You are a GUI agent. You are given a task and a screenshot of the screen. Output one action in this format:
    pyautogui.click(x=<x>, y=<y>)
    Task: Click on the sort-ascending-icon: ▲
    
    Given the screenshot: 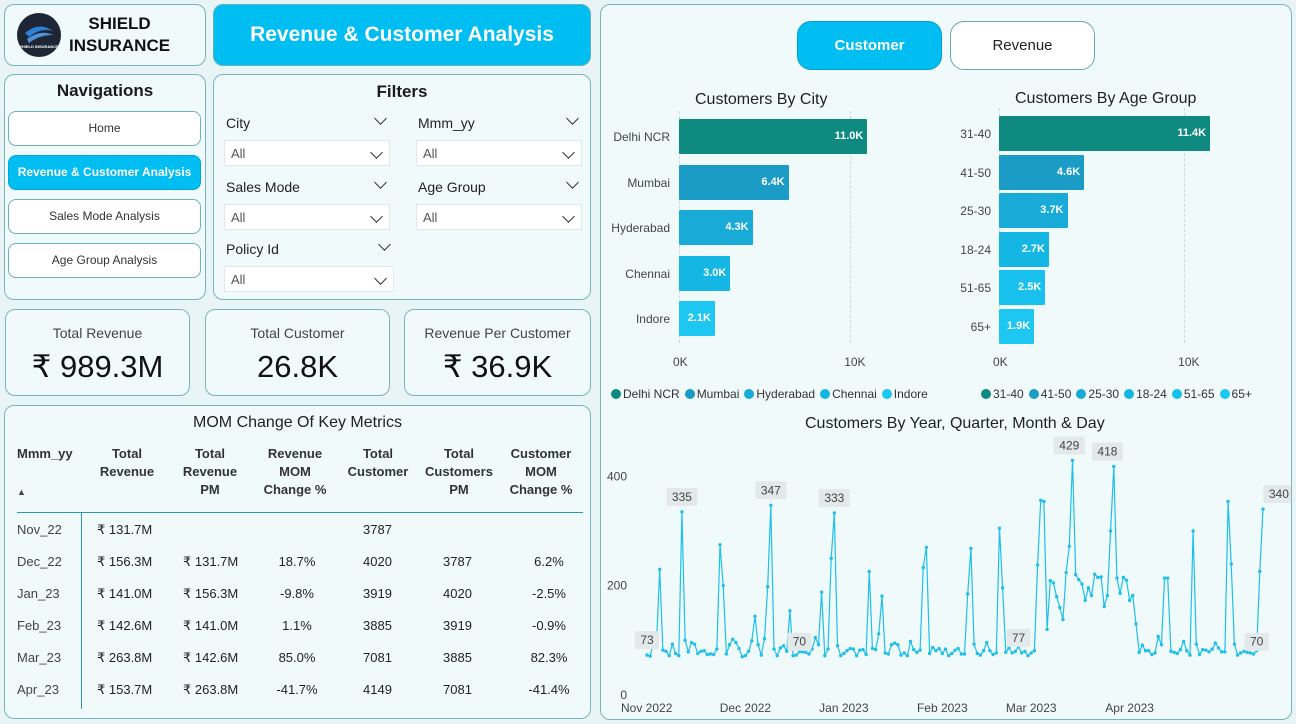 What is the action you would take?
    pyautogui.click(x=49, y=492)
    